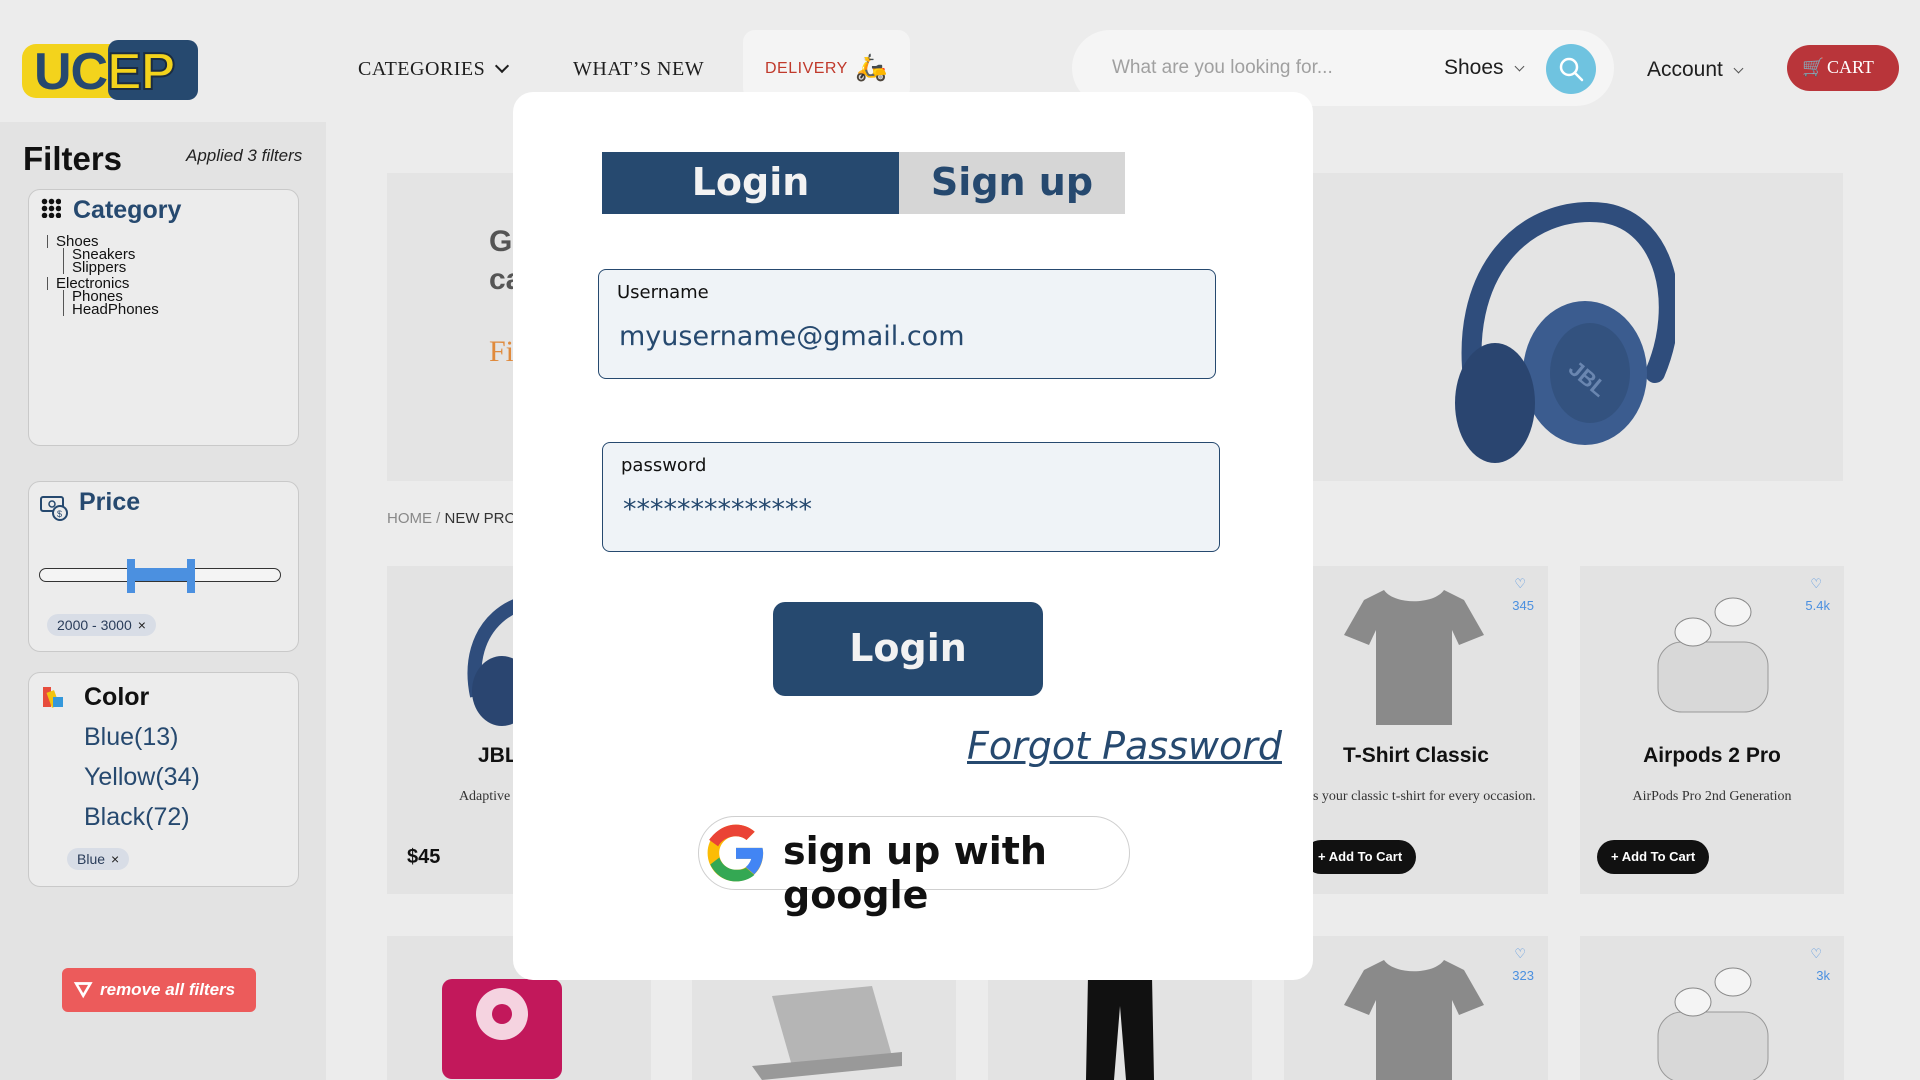 This screenshot has width=1920, height=1080. Describe the element at coordinates (1565, 332) in the screenshot. I see `headphones-image: JBL` at that location.